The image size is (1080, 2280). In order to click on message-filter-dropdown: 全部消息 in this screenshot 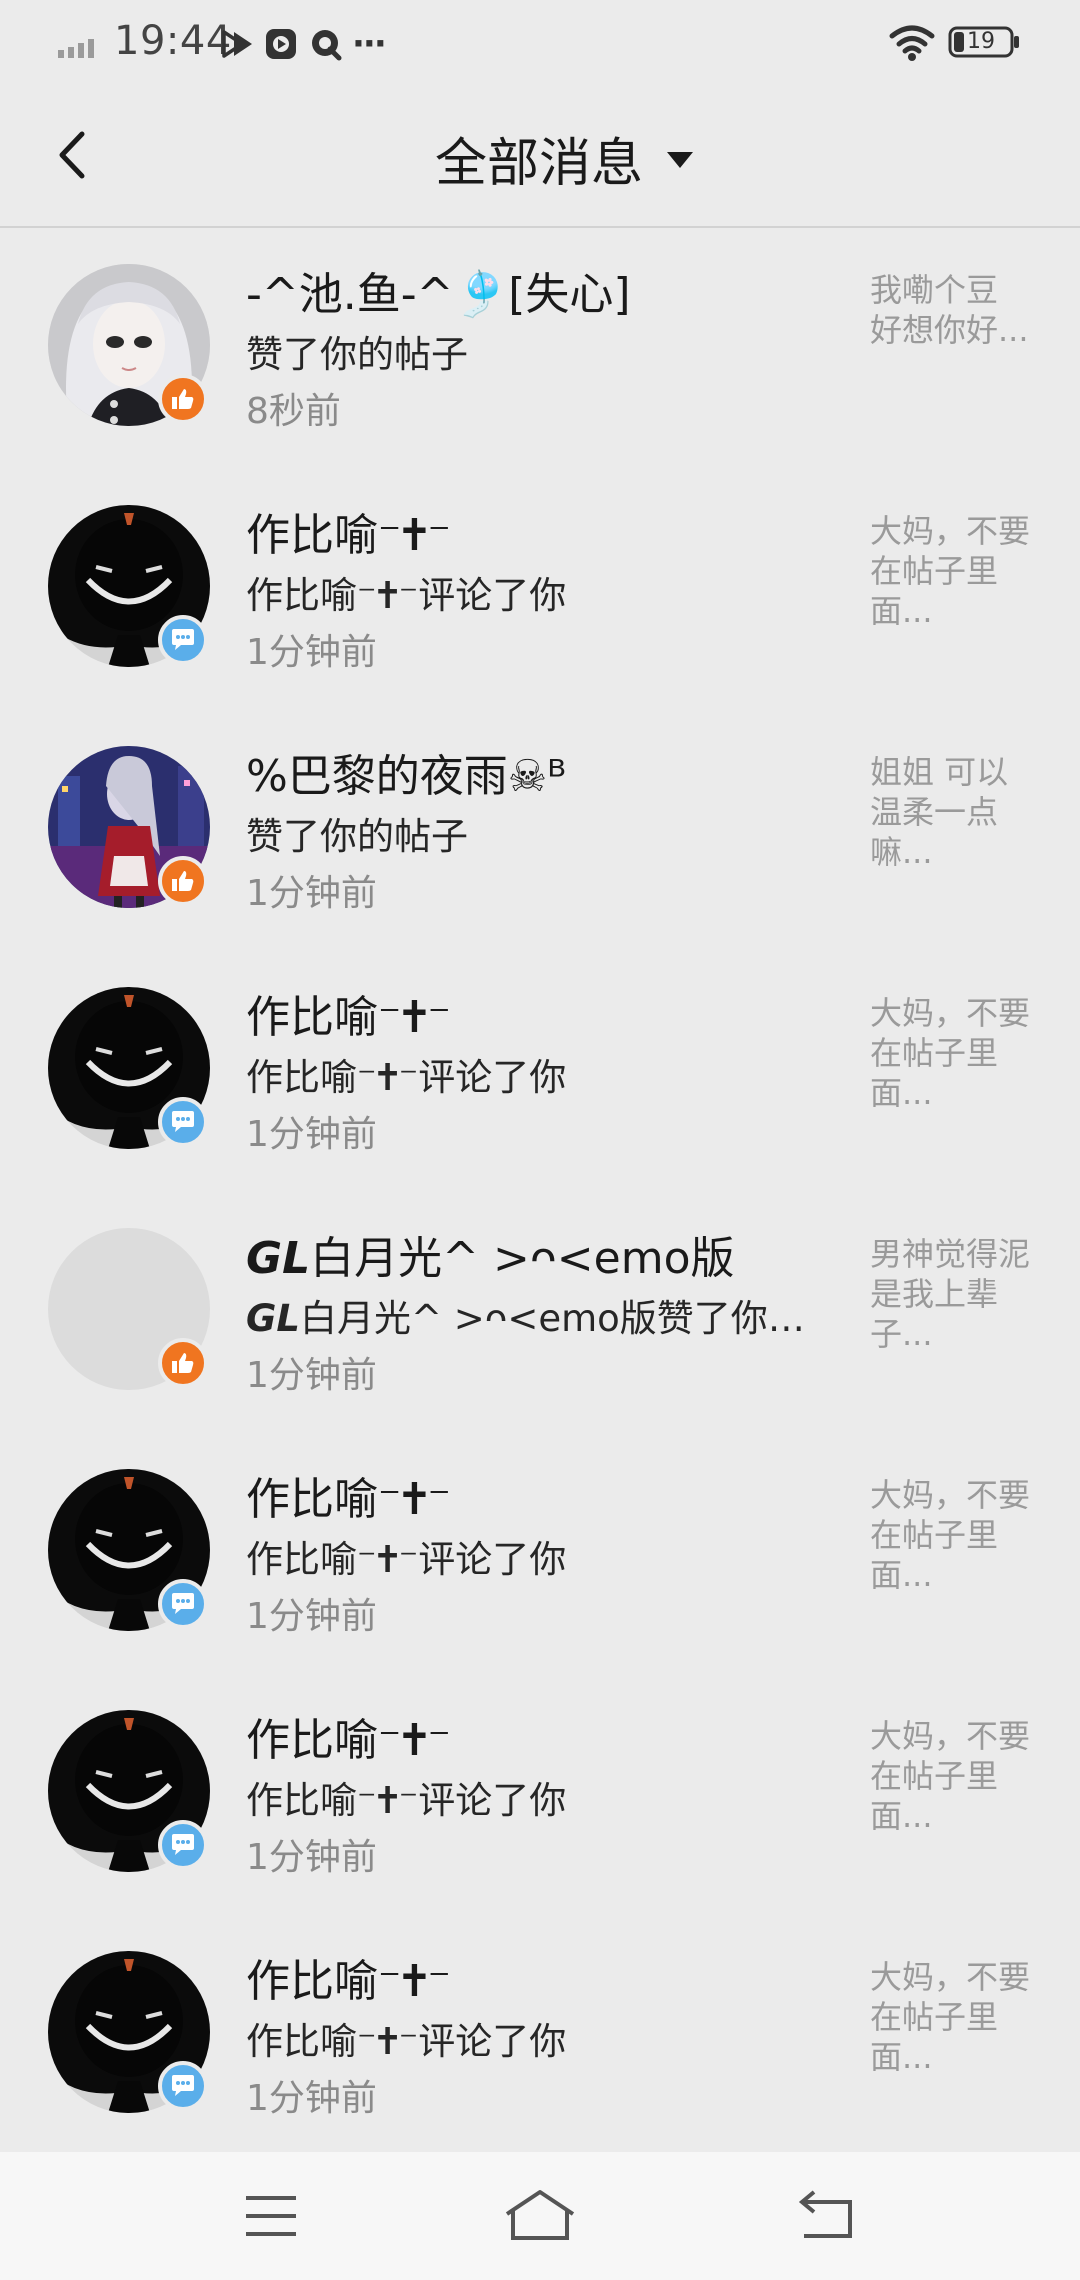, I will do `click(540, 158)`.